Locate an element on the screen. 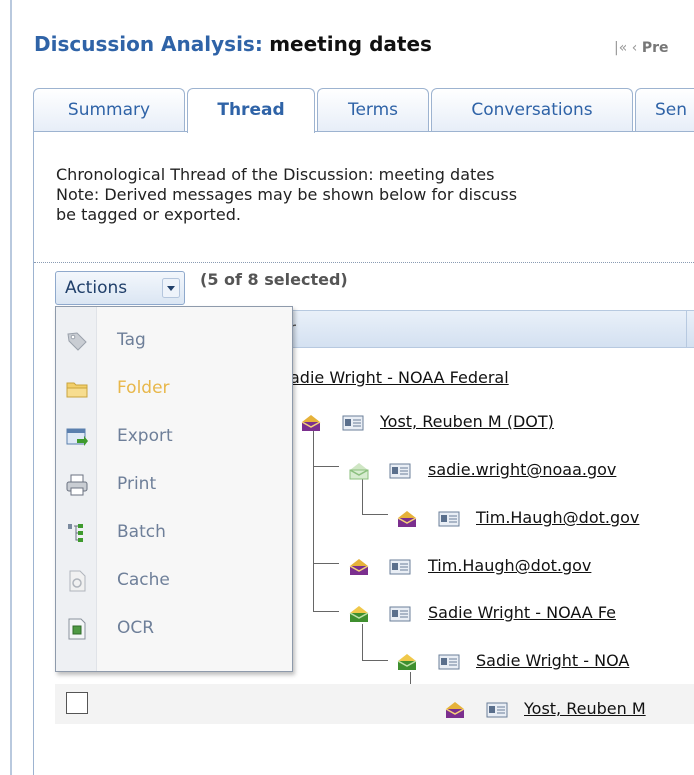 Image resolution: width=694 pixels, height=775 pixels. menu-item-print: Print is located at coordinates (174, 485).